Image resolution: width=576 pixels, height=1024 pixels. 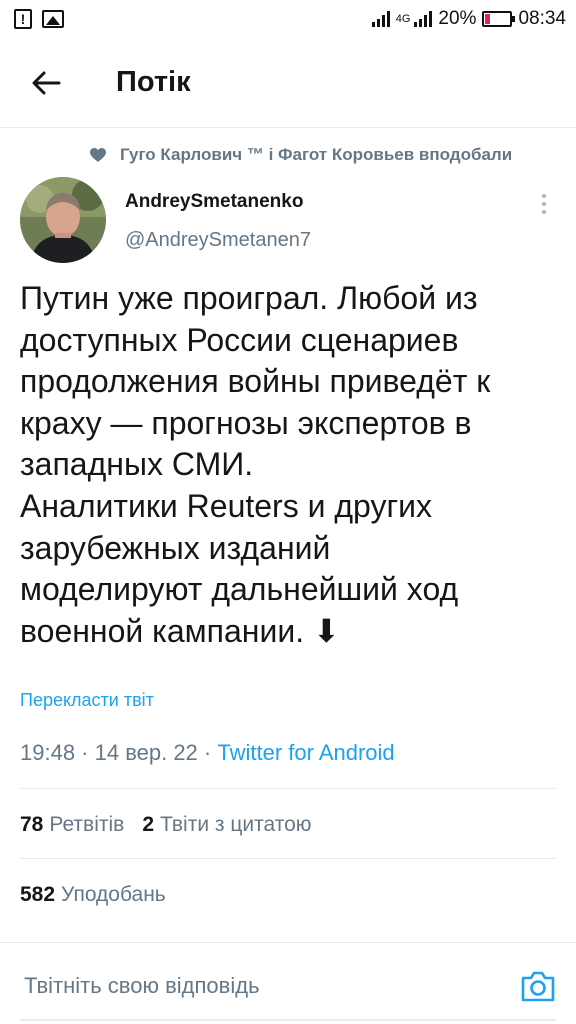 What do you see at coordinates (218, 240) in the screenshot?
I see `author-handle: @AndreySmetanen7` at bounding box center [218, 240].